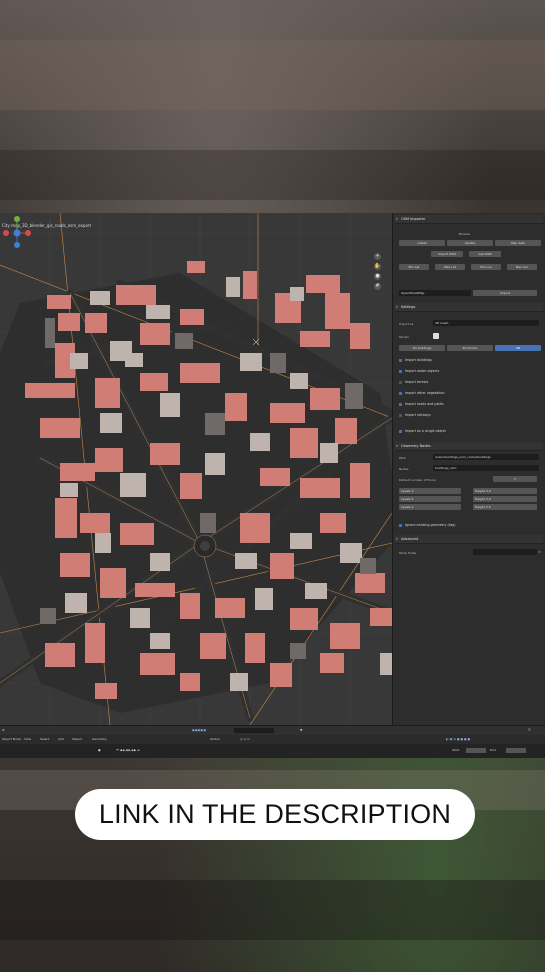  What do you see at coordinates (469, 219) in the screenshot?
I see `section-osm-importer: ▾ OSM Importer` at bounding box center [469, 219].